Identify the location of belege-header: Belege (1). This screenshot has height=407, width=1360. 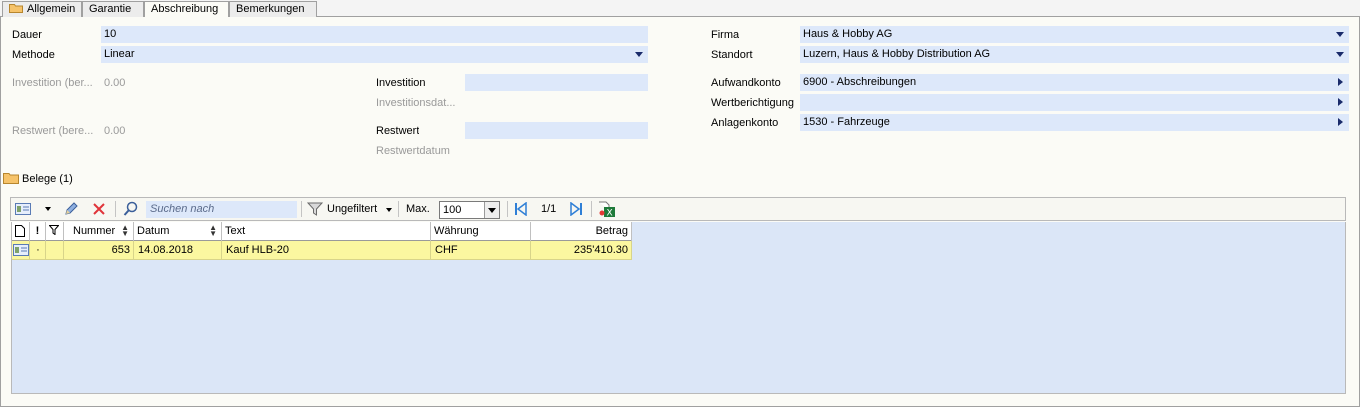
(38, 179).